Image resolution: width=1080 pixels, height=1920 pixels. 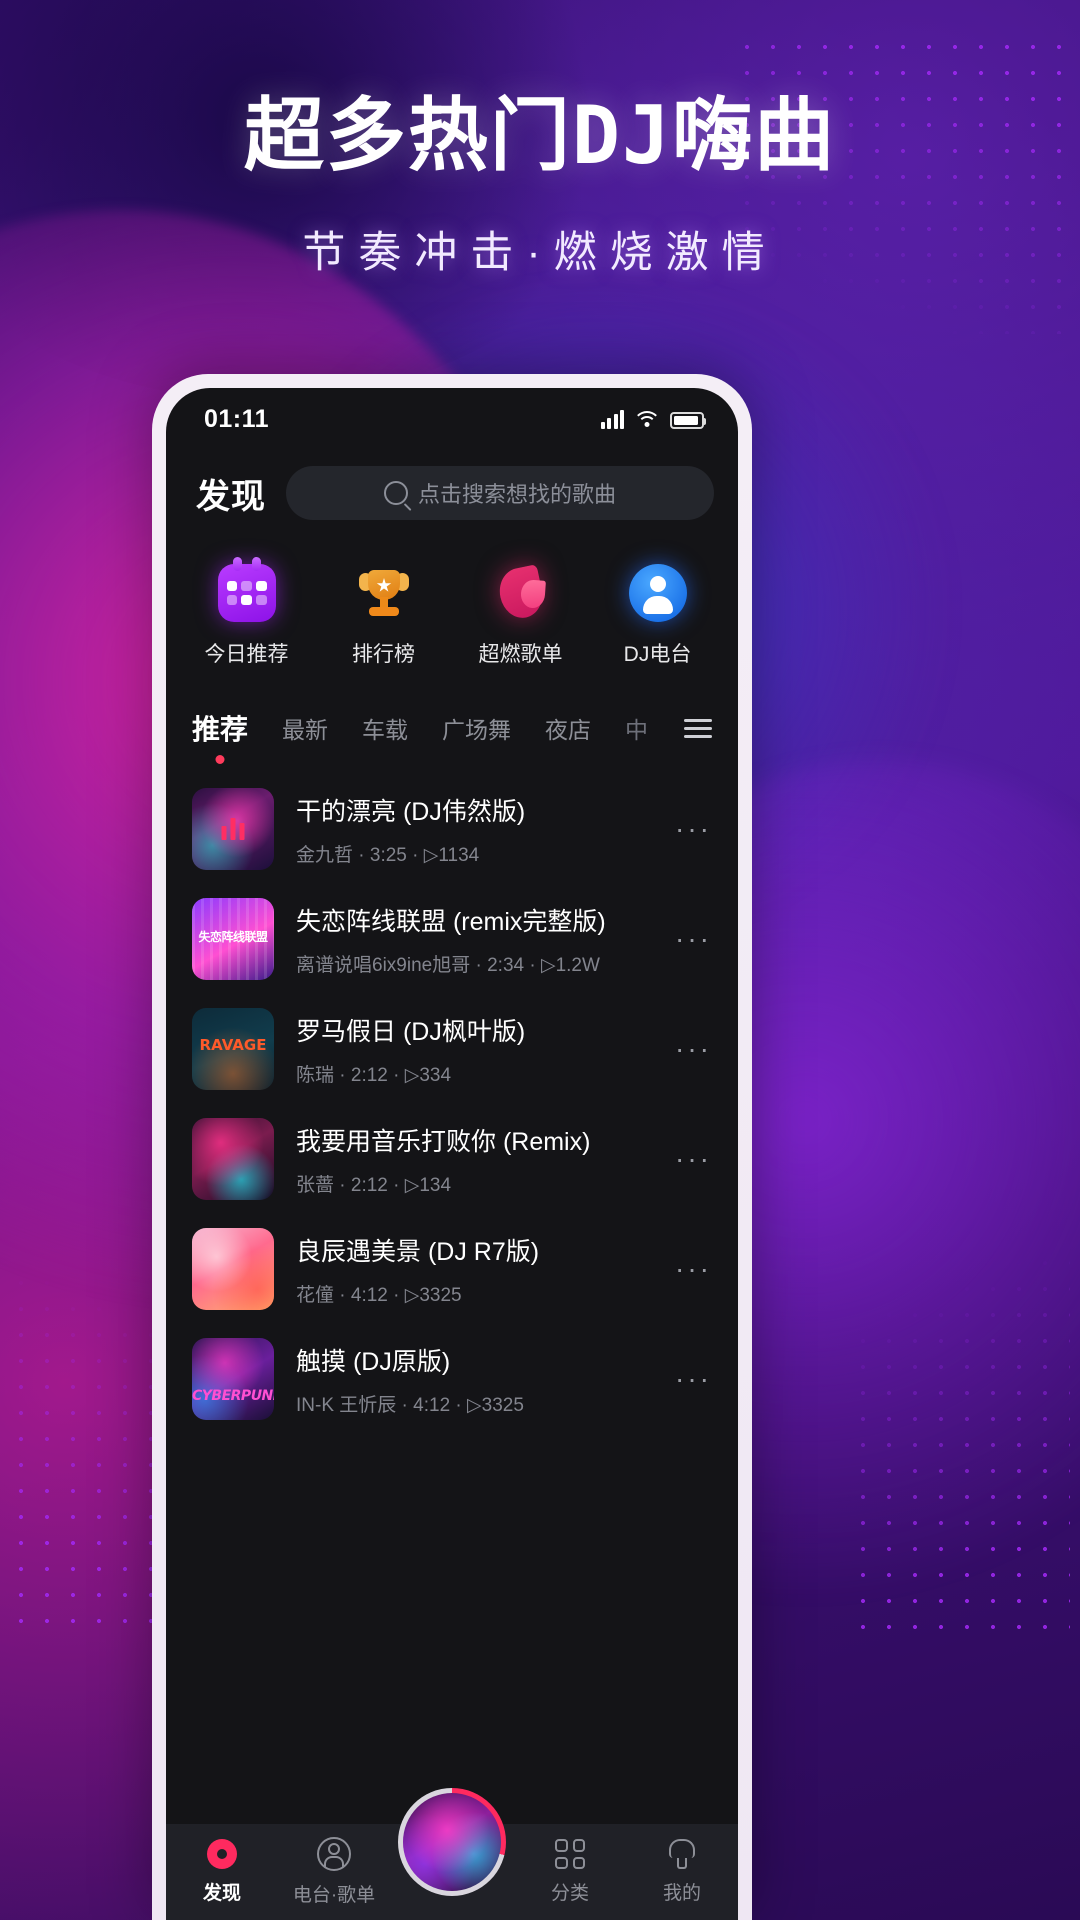 I want to click on tab-square-dance: 广场舞, so click(x=476, y=728).